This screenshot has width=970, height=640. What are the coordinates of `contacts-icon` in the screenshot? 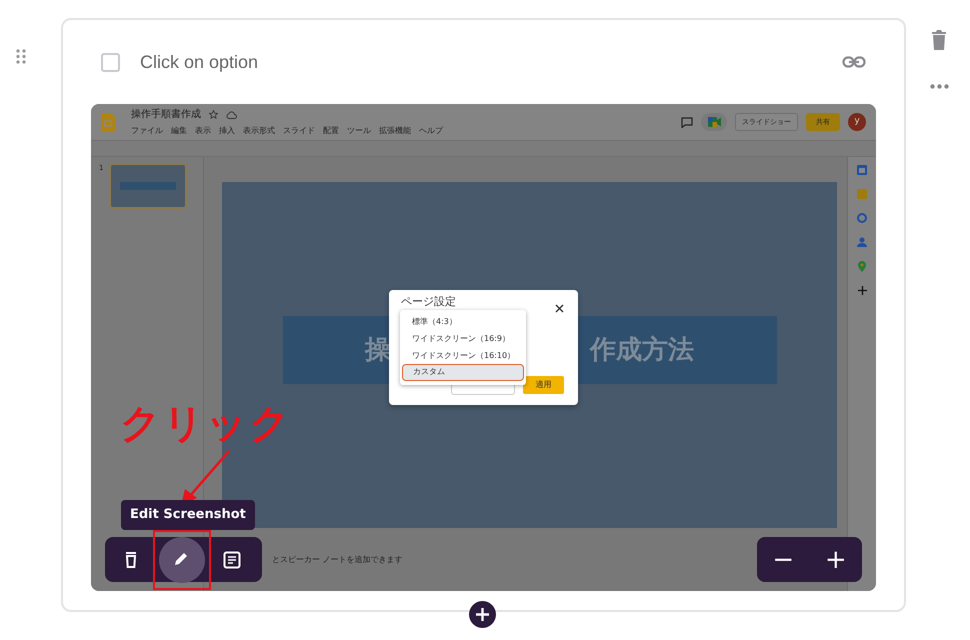 It's located at (862, 242).